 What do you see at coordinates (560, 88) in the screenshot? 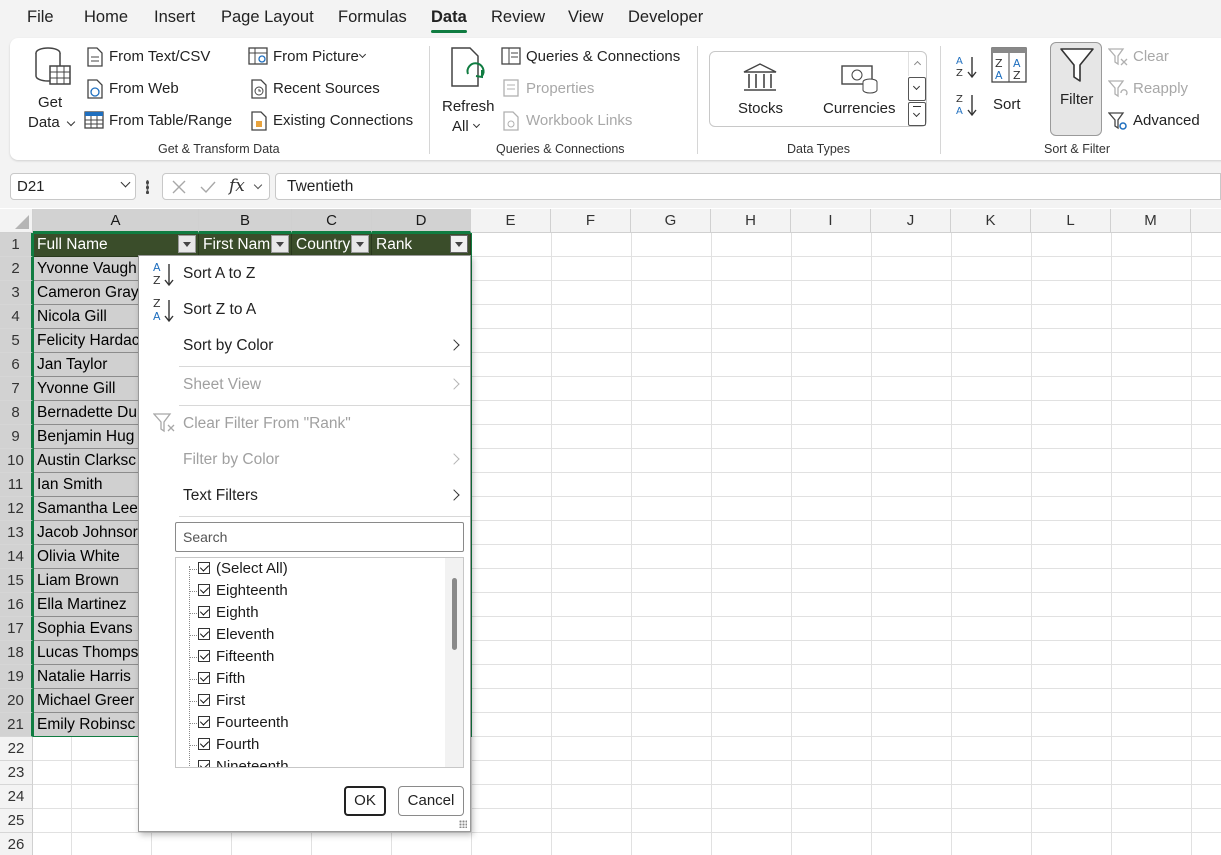
I see `properties-button: Properties` at bounding box center [560, 88].